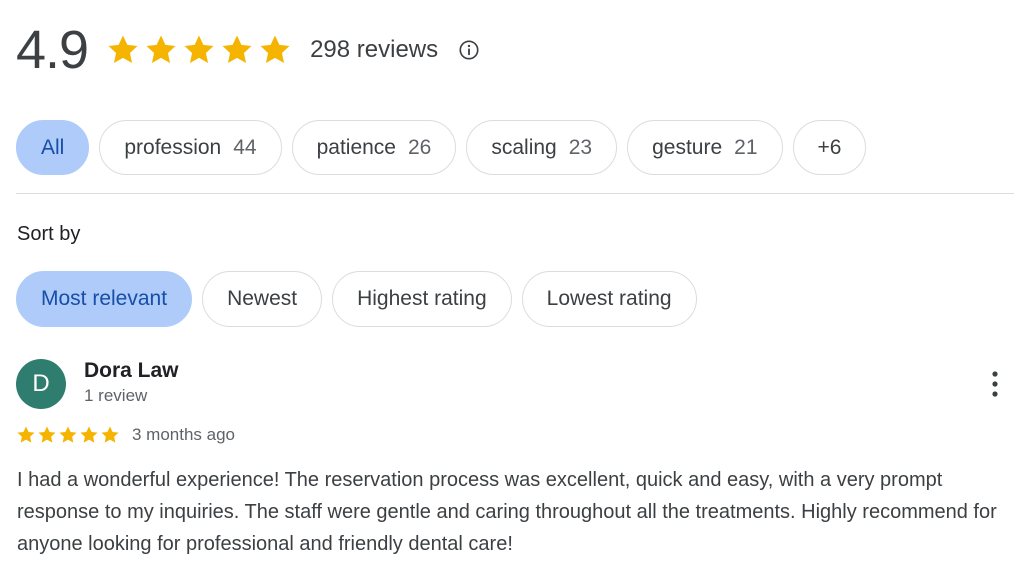 The height and width of the screenshot is (577, 1024). I want to click on topic-chip-patience: patience 26, so click(374, 147).